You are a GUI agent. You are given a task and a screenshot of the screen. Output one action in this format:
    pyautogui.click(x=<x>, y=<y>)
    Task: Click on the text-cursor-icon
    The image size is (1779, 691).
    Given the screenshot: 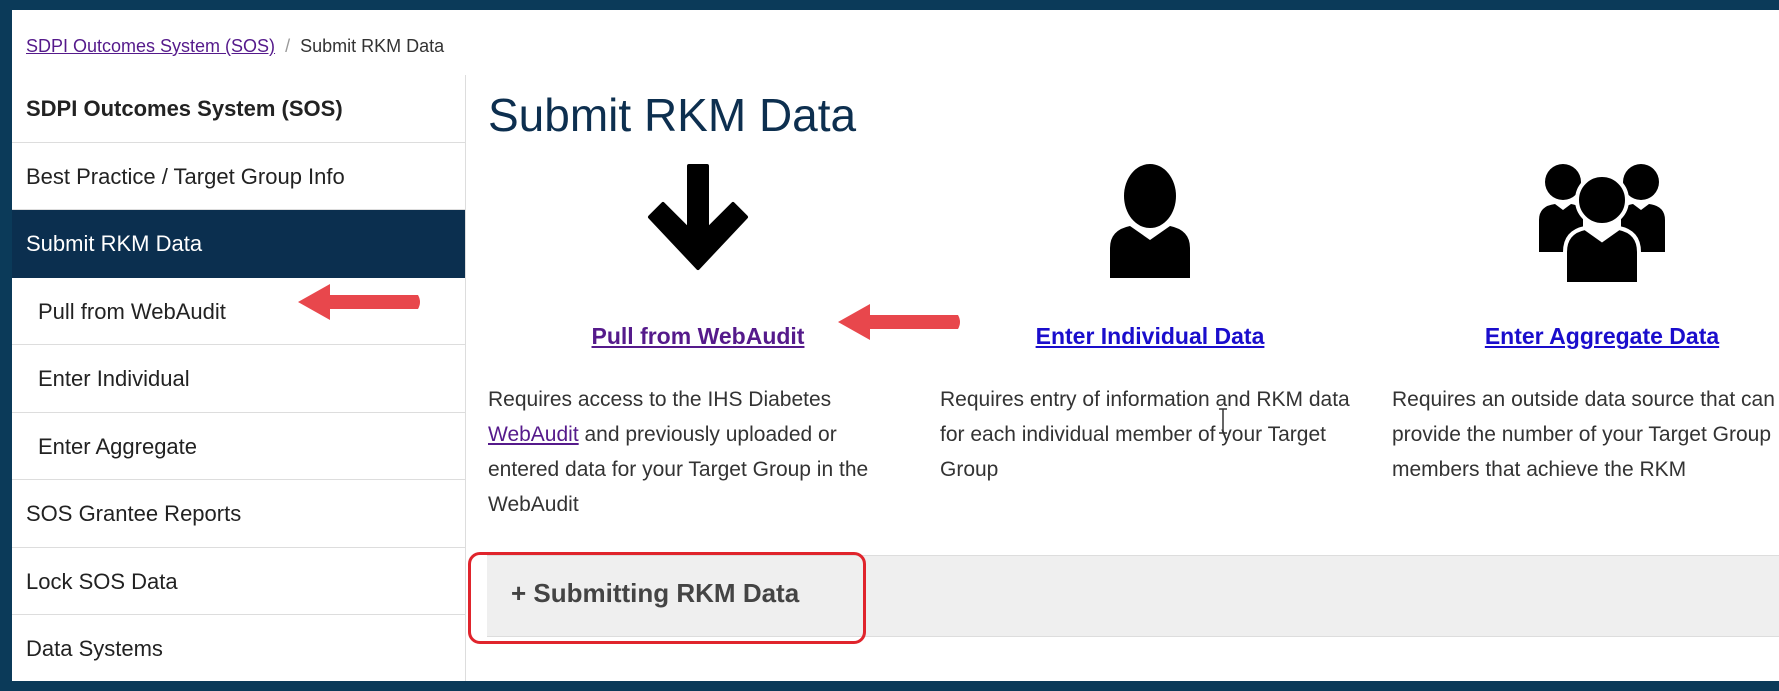 What is the action you would take?
    pyautogui.click(x=1223, y=421)
    